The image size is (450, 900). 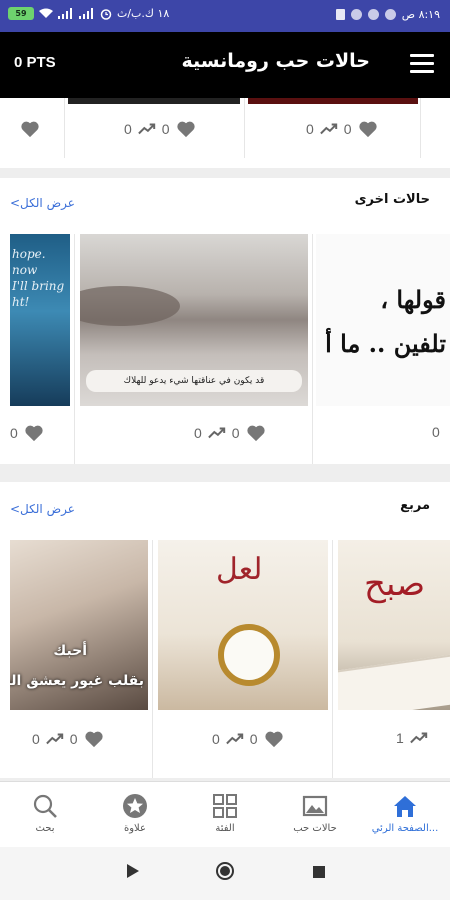 I want to click on status-image-tile: قولها ، تلفين .. ما أ, so click(x=383, y=320).